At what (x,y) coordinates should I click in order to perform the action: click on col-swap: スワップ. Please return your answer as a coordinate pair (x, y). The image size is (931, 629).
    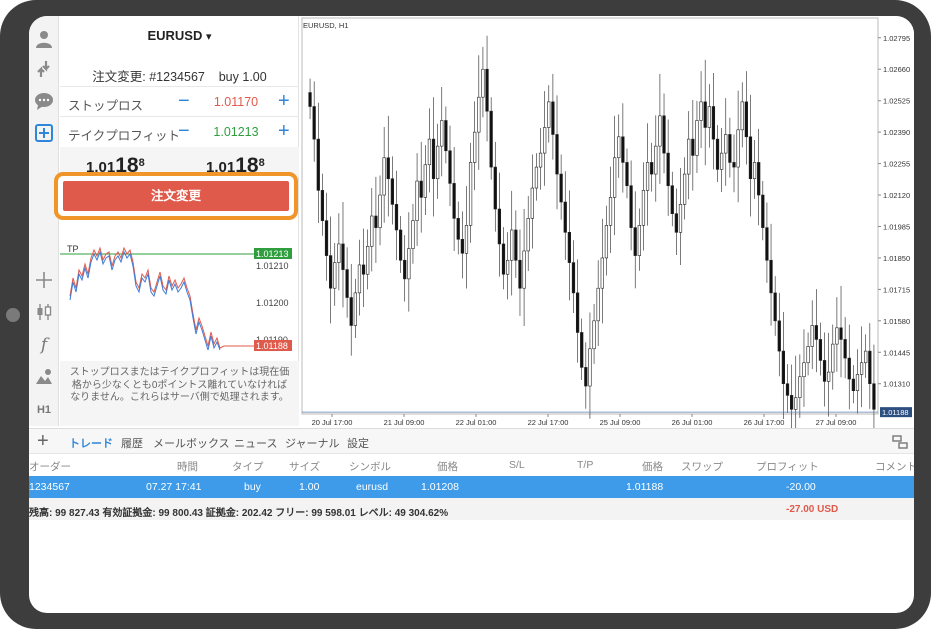
    Looking at the image, I should click on (702, 467).